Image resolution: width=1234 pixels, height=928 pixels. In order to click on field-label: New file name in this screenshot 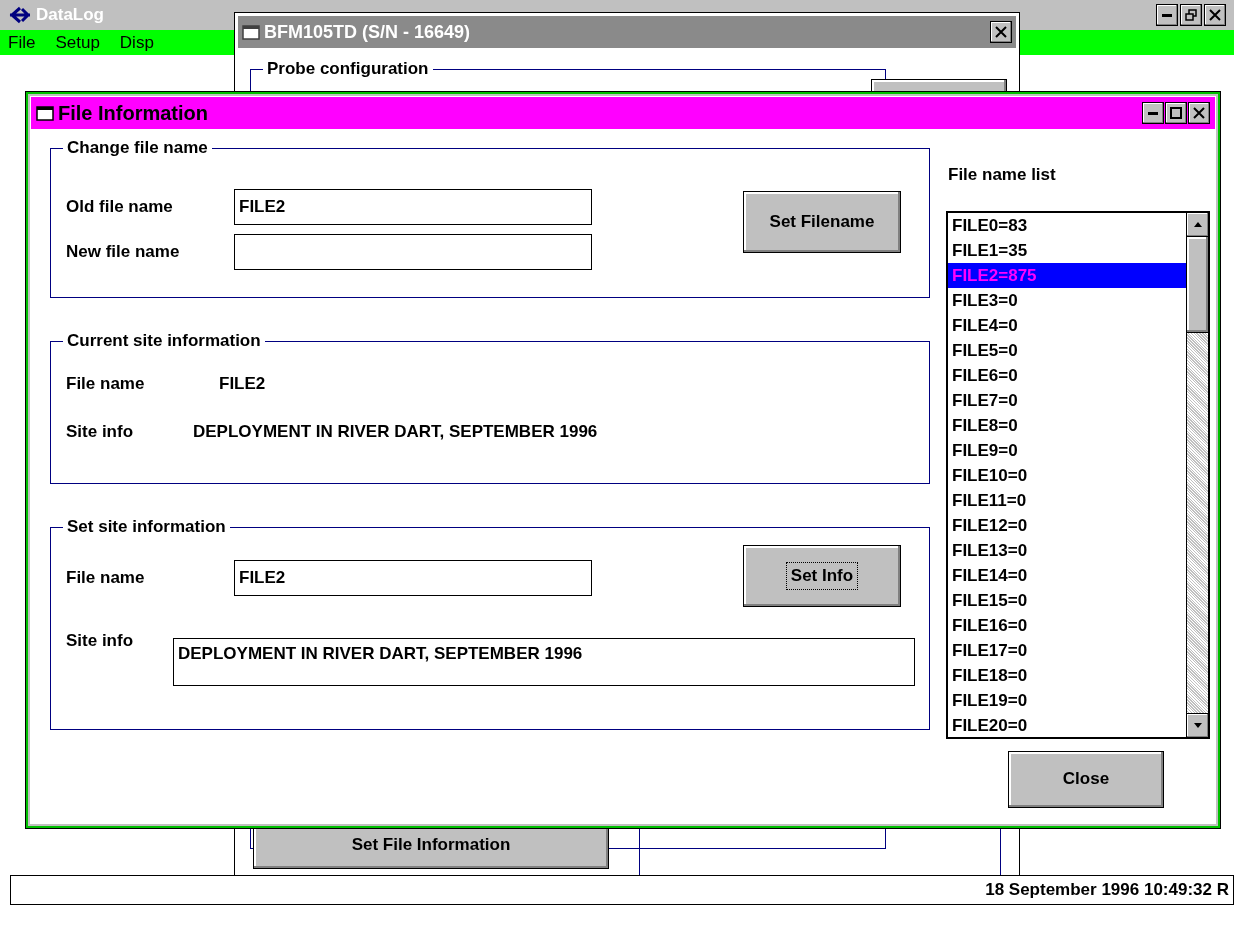, I will do `click(123, 252)`.